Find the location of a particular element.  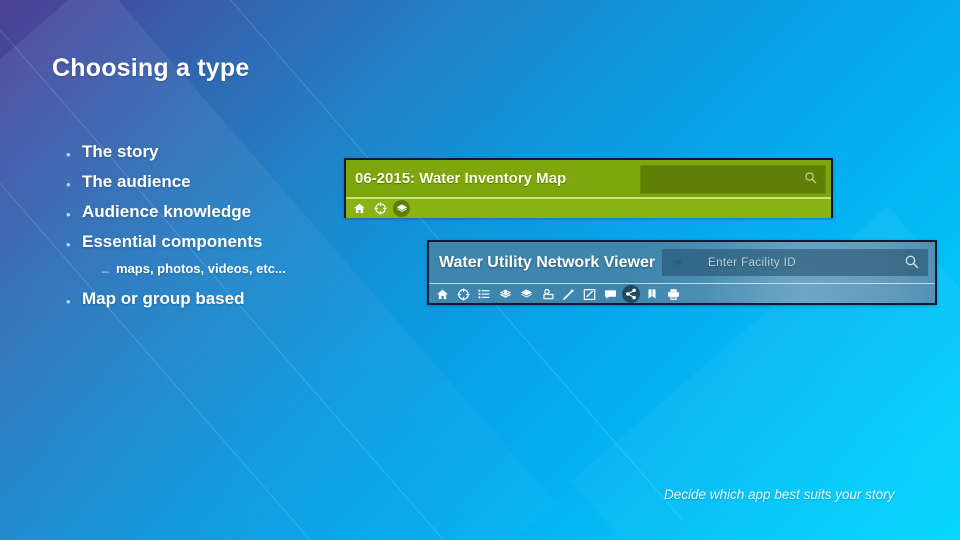

comment-icon is located at coordinates (610, 294).